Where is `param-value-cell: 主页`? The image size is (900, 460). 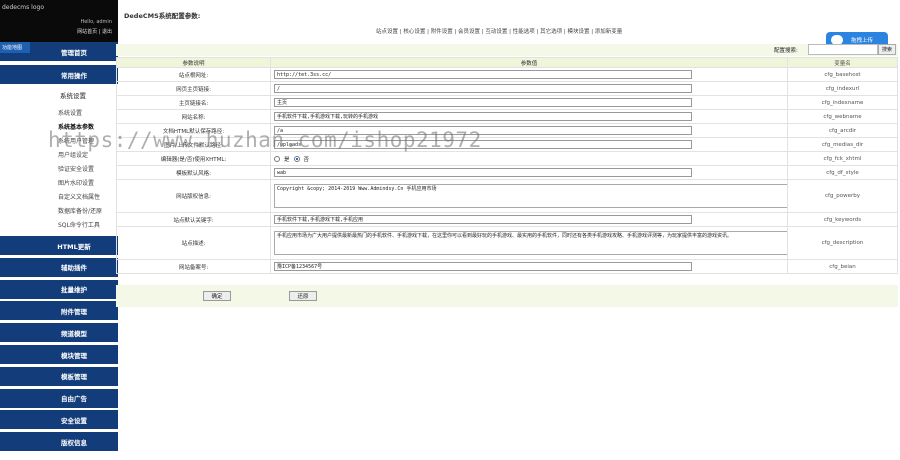 param-value-cell: 主页 is located at coordinates (529, 102).